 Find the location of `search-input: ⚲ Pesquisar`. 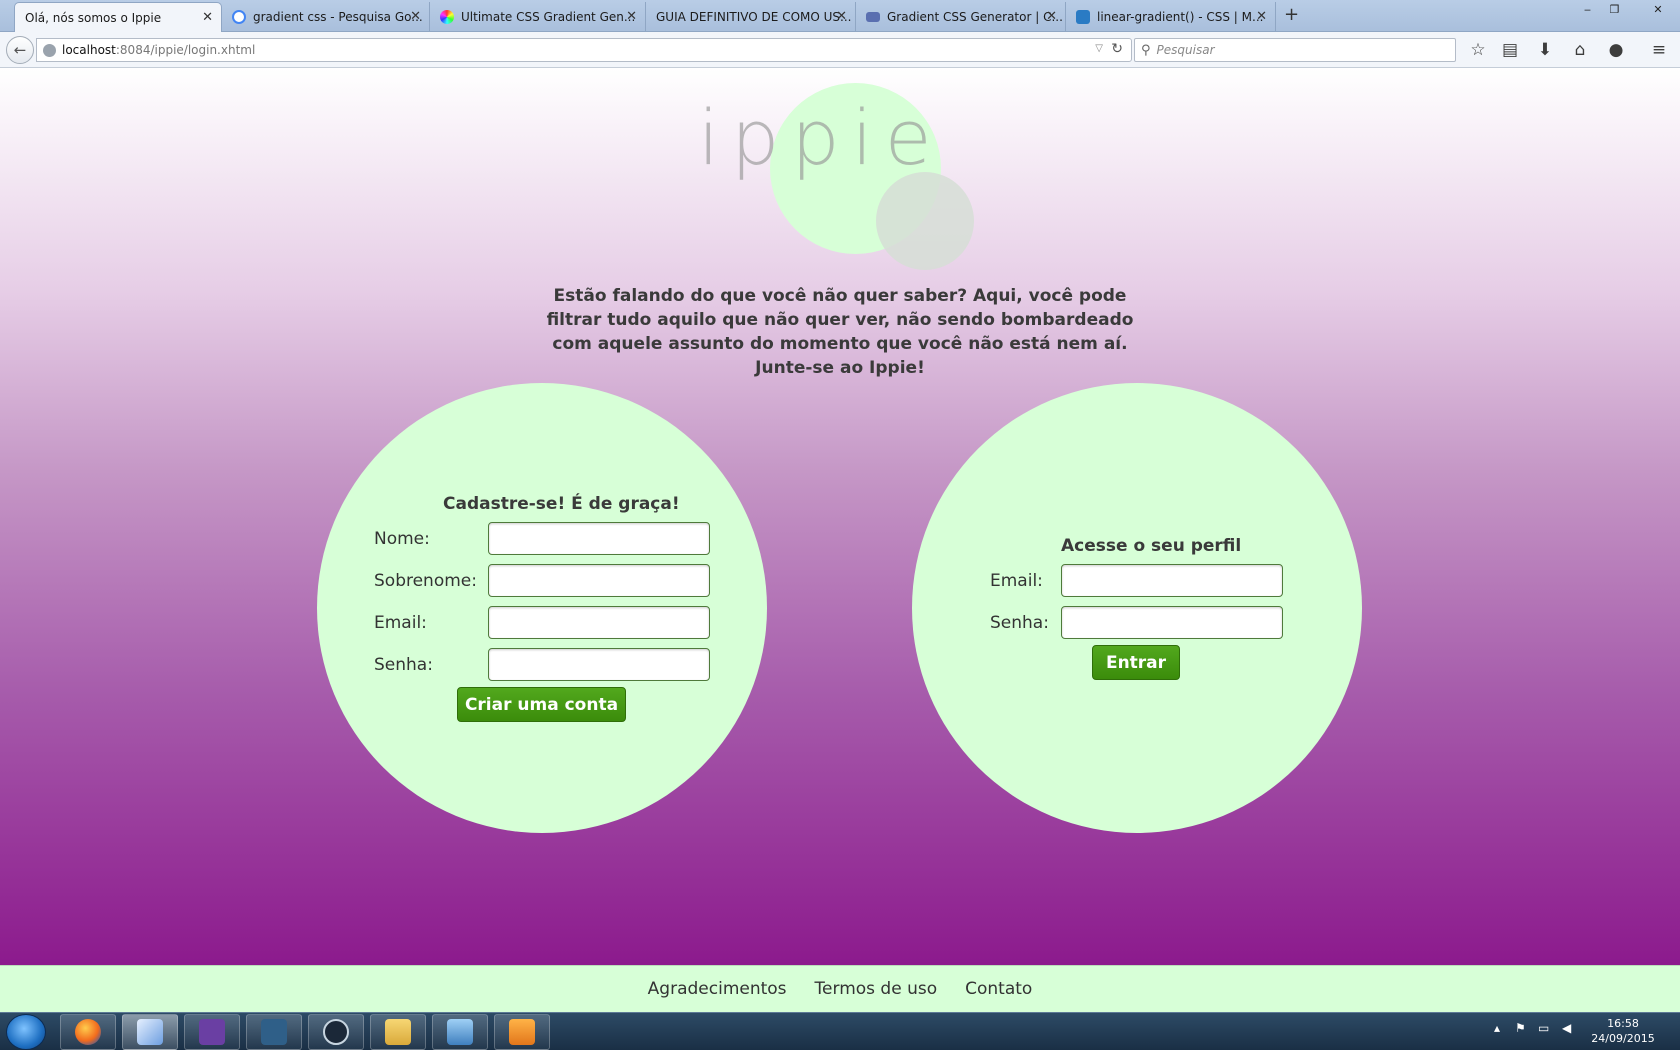

search-input: ⚲ Pesquisar is located at coordinates (1295, 50).